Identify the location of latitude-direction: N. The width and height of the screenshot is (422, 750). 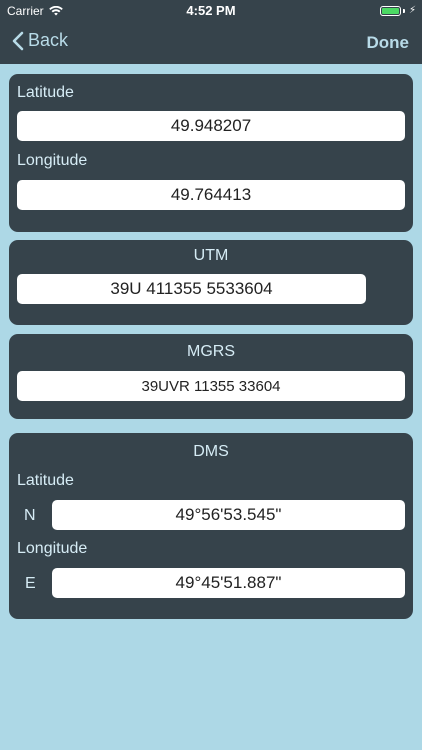
(30, 515).